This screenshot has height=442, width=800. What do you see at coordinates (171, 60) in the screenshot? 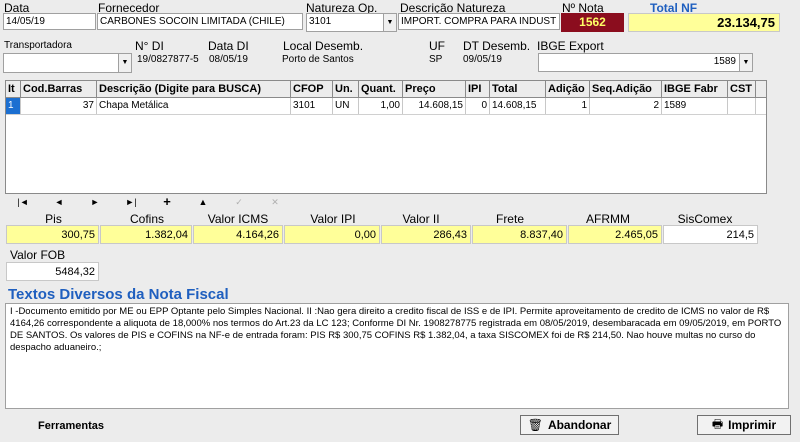
I see `di-field: 19/0827877-5` at bounding box center [171, 60].